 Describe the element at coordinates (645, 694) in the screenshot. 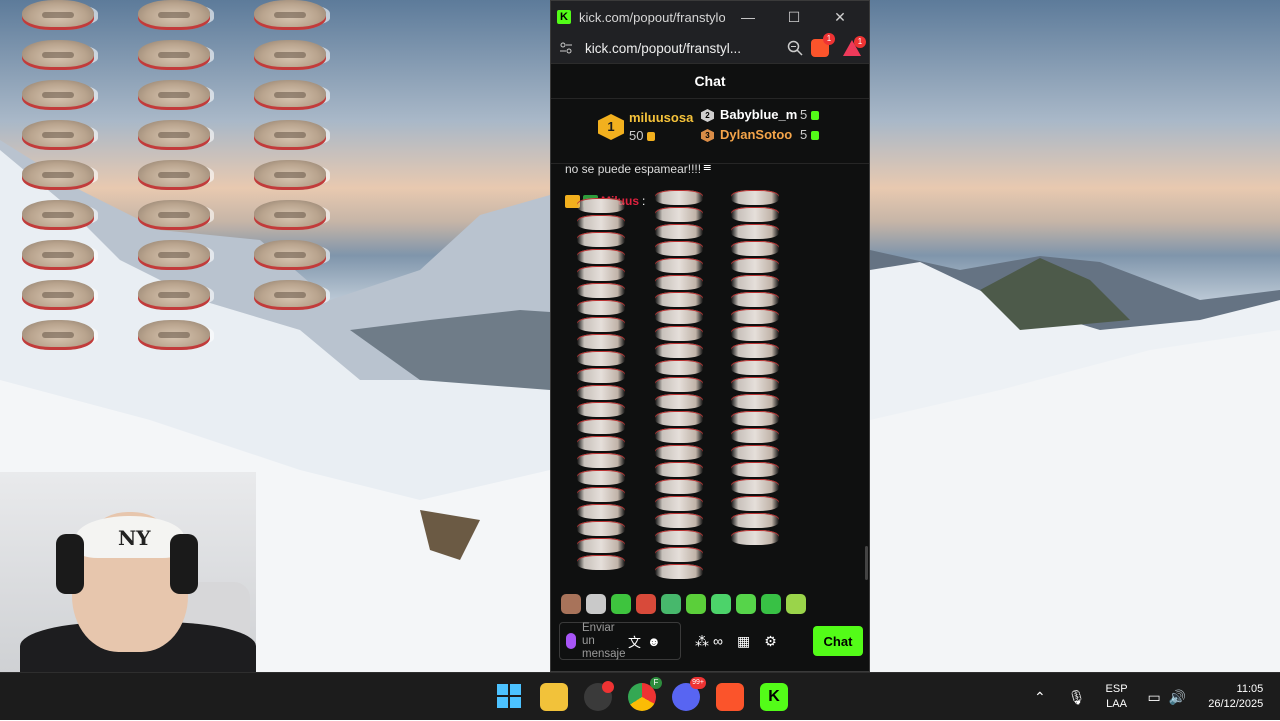

I see `chrome-icon: F` at that location.